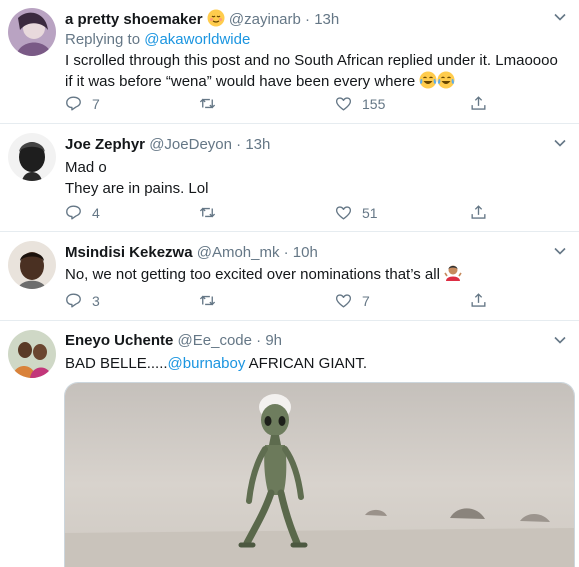 This screenshot has width=579, height=567. What do you see at coordinates (215, 340) in the screenshot?
I see `handle: @Ee_code` at bounding box center [215, 340].